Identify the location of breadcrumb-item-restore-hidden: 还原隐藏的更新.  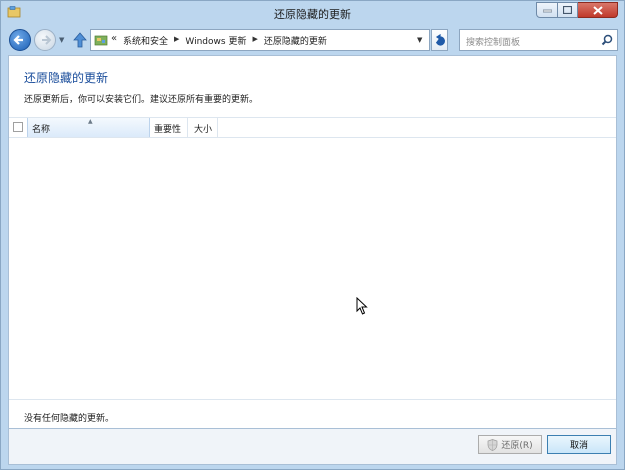
(295, 40).